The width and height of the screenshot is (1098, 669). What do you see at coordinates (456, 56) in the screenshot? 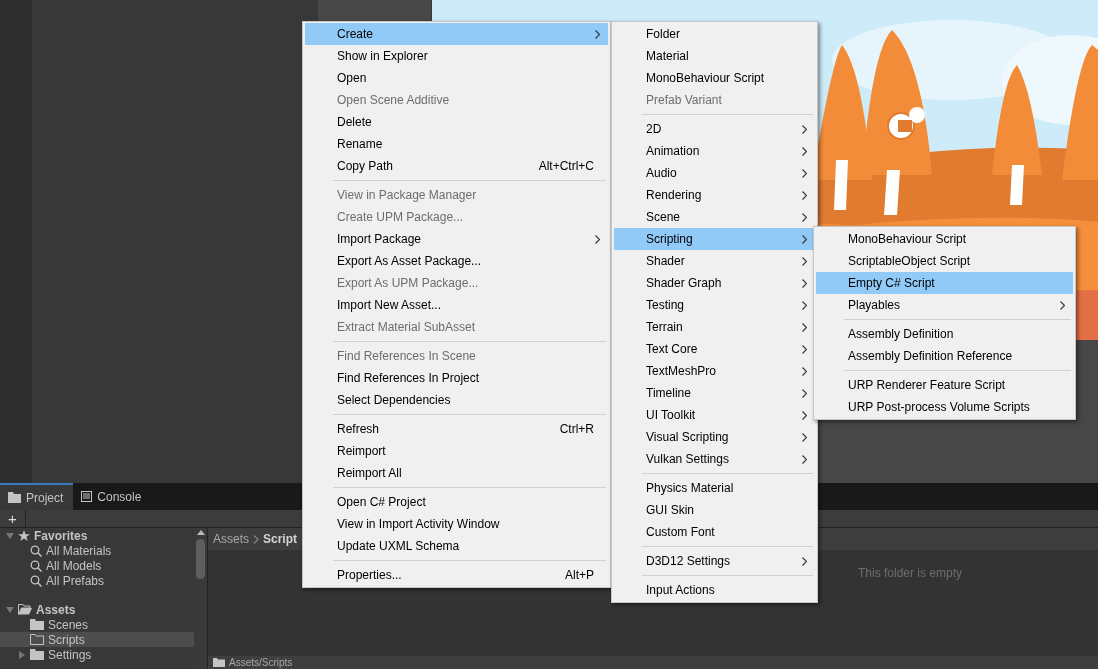
I see `menu-item: Show in Explorer` at bounding box center [456, 56].